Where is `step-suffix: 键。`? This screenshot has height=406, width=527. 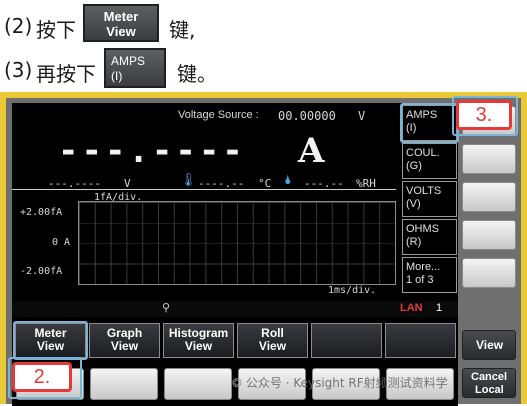 step-suffix: 键。 is located at coordinates (197, 74).